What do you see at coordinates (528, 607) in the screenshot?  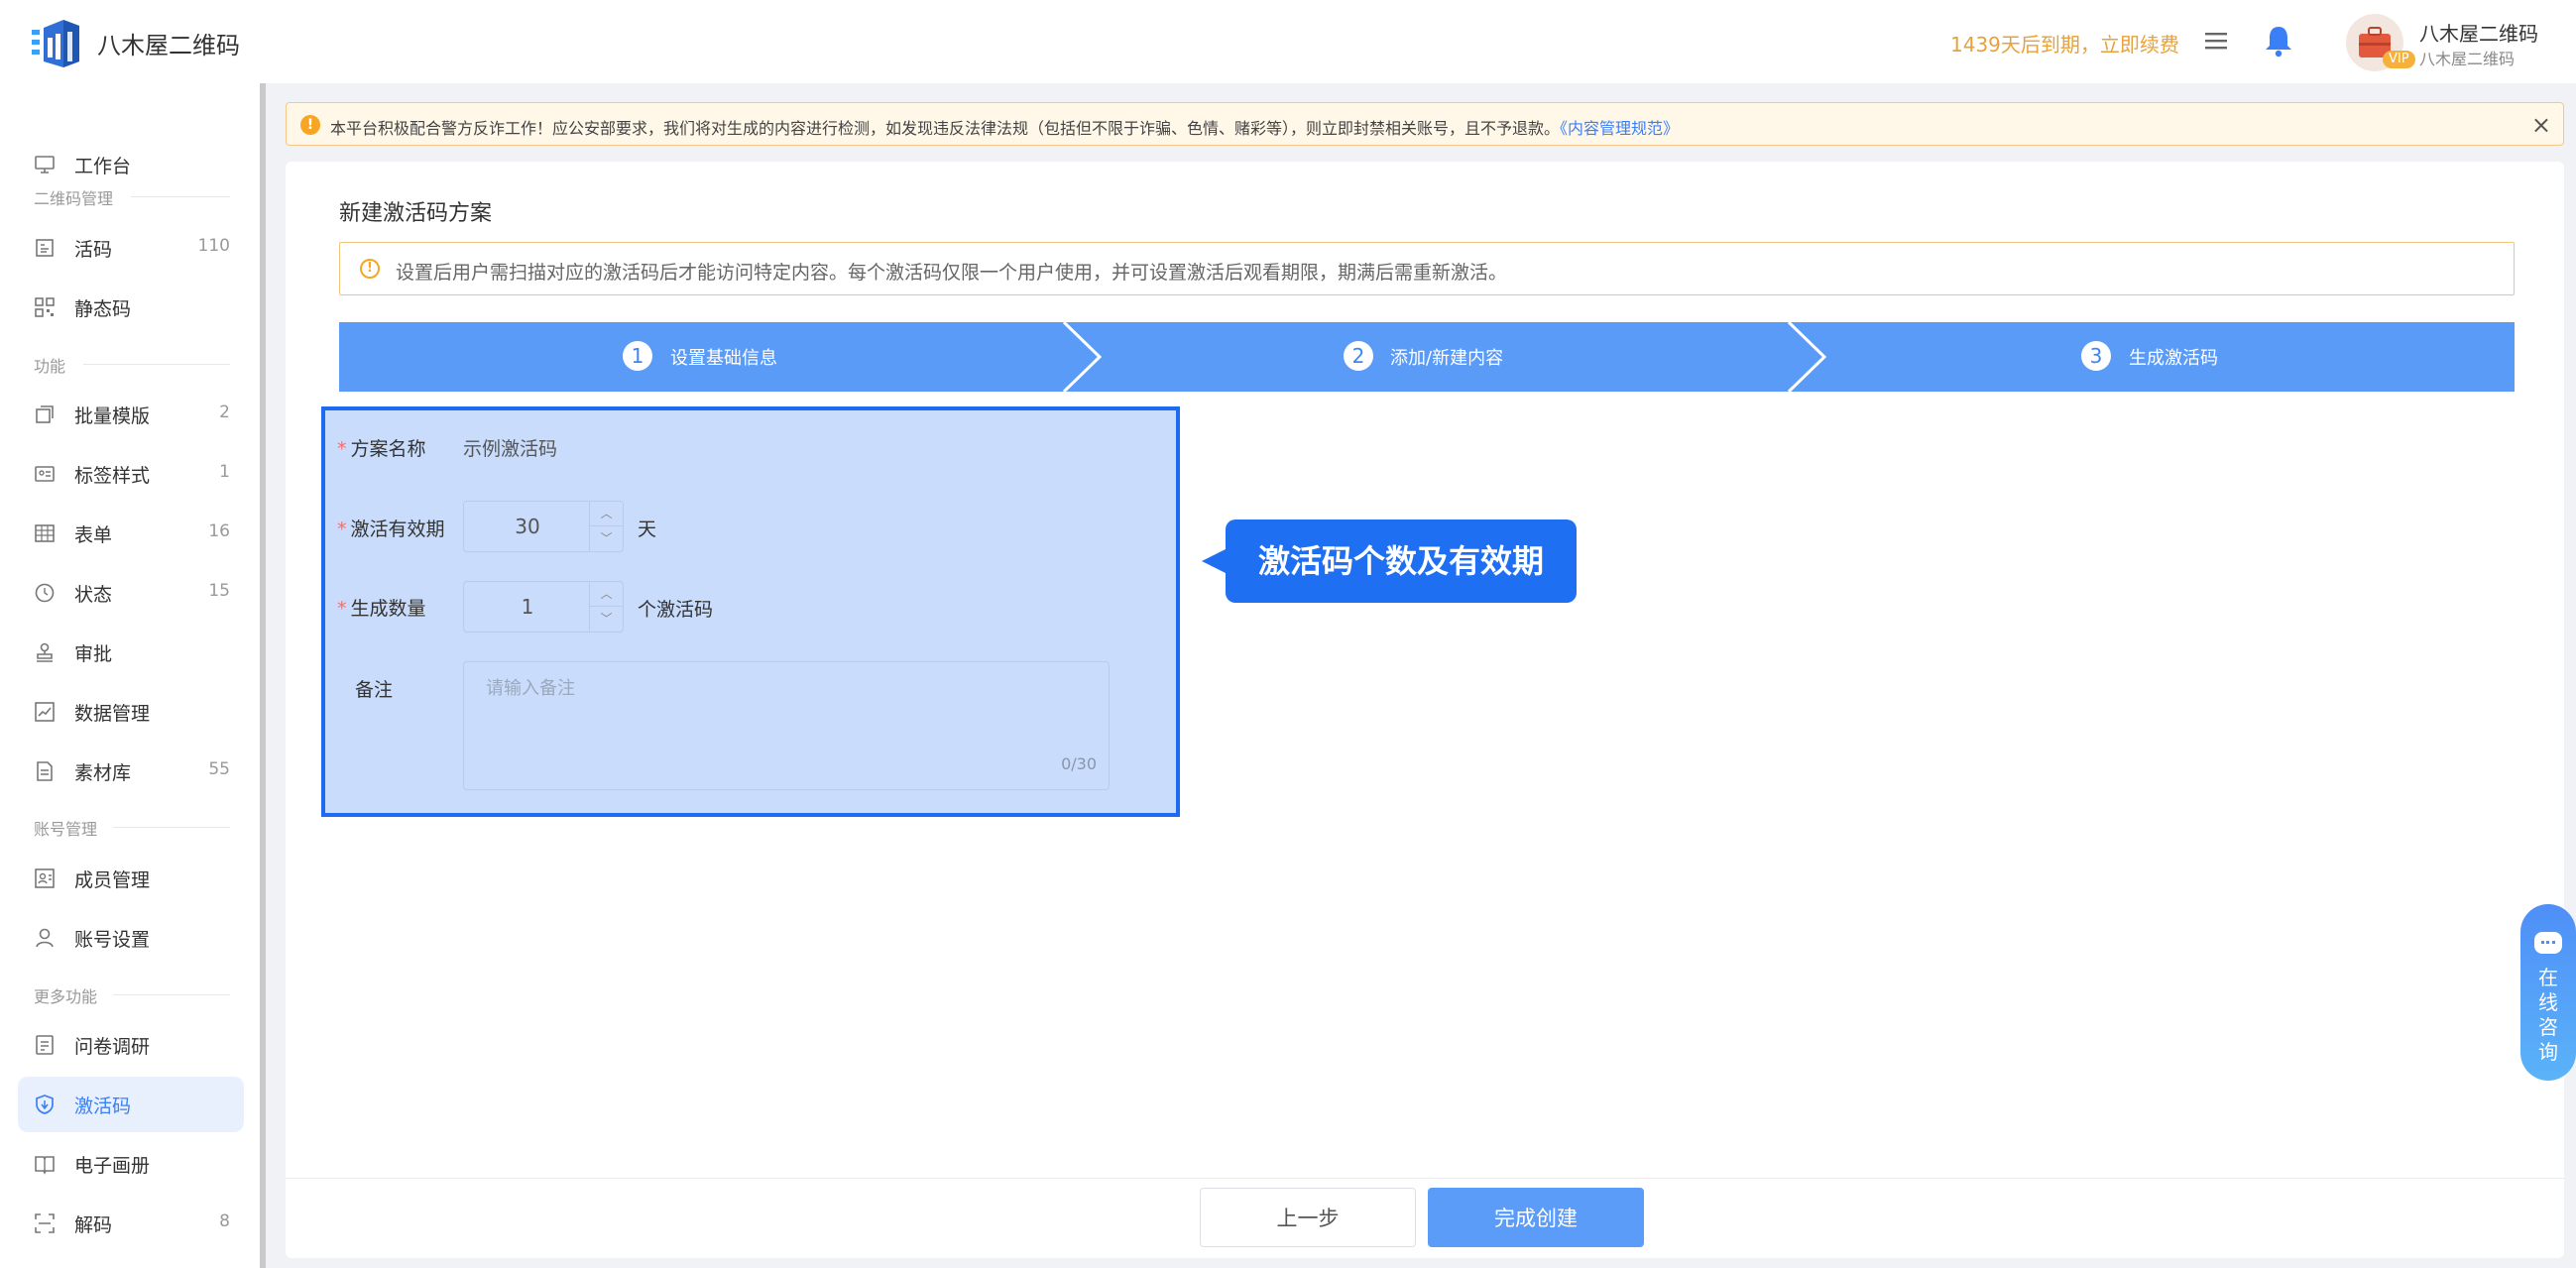 I see `quantity-input: 1` at bounding box center [528, 607].